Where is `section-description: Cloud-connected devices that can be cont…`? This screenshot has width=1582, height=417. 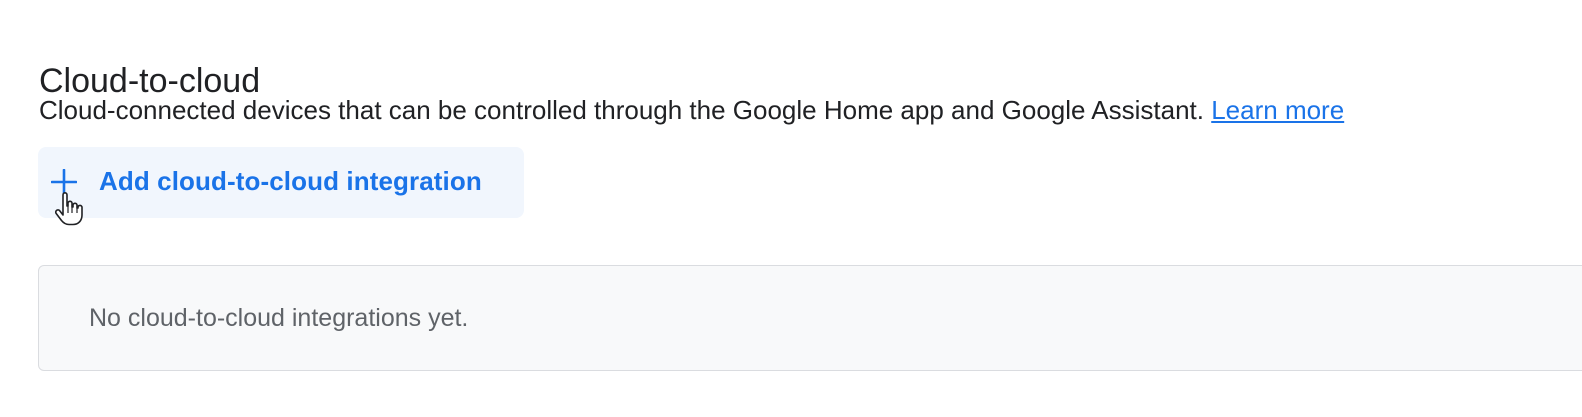 section-description: Cloud-connected devices that can be cont… is located at coordinates (691, 110).